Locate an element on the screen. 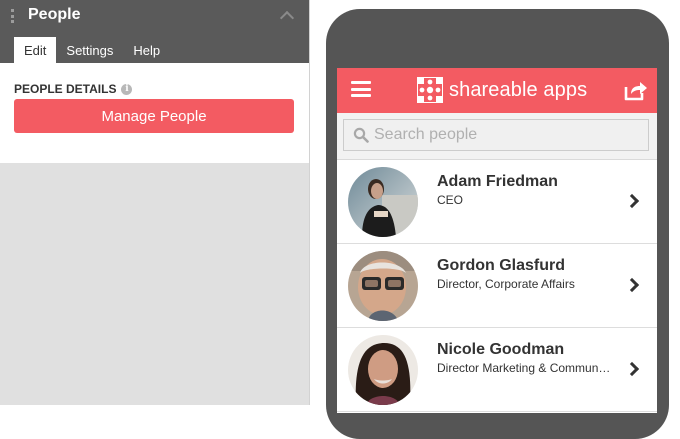 This screenshot has width=680, height=439. people-details-section: PEOPLE DETAILS i is located at coordinates (73, 89).